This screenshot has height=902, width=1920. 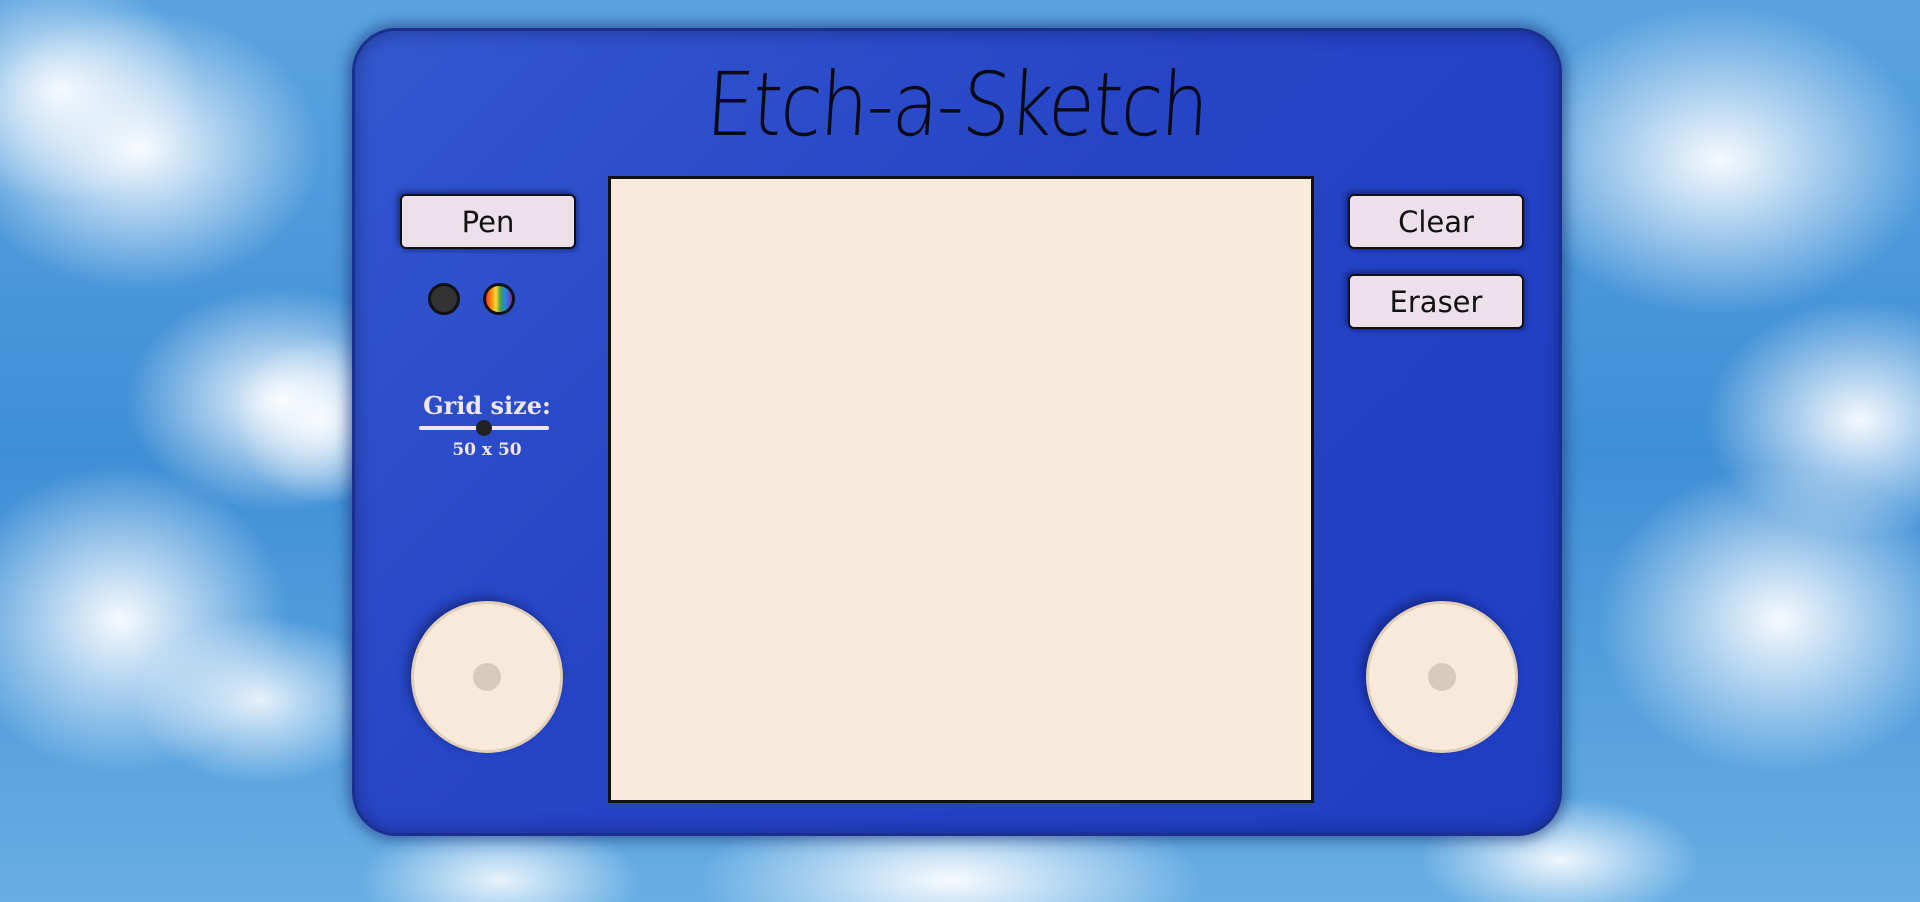 What do you see at coordinates (1436, 221) in the screenshot?
I see `clear-button: Clear` at bounding box center [1436, 221].